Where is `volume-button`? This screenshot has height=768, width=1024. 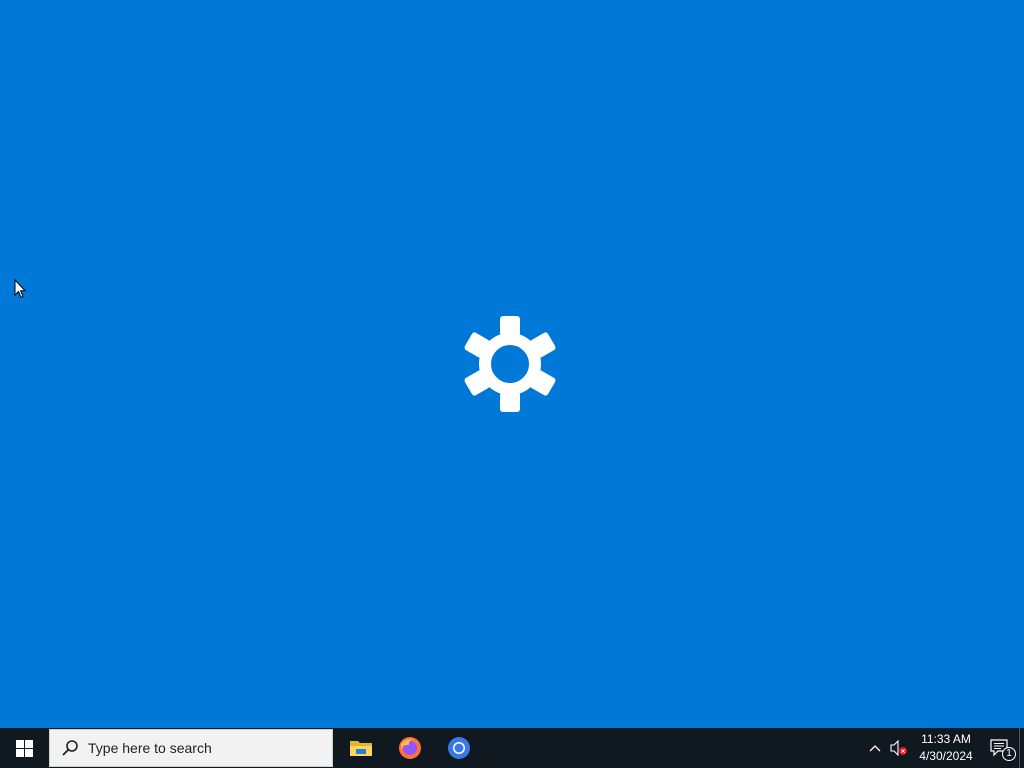
volume-button is located at coordinates (899, 748).